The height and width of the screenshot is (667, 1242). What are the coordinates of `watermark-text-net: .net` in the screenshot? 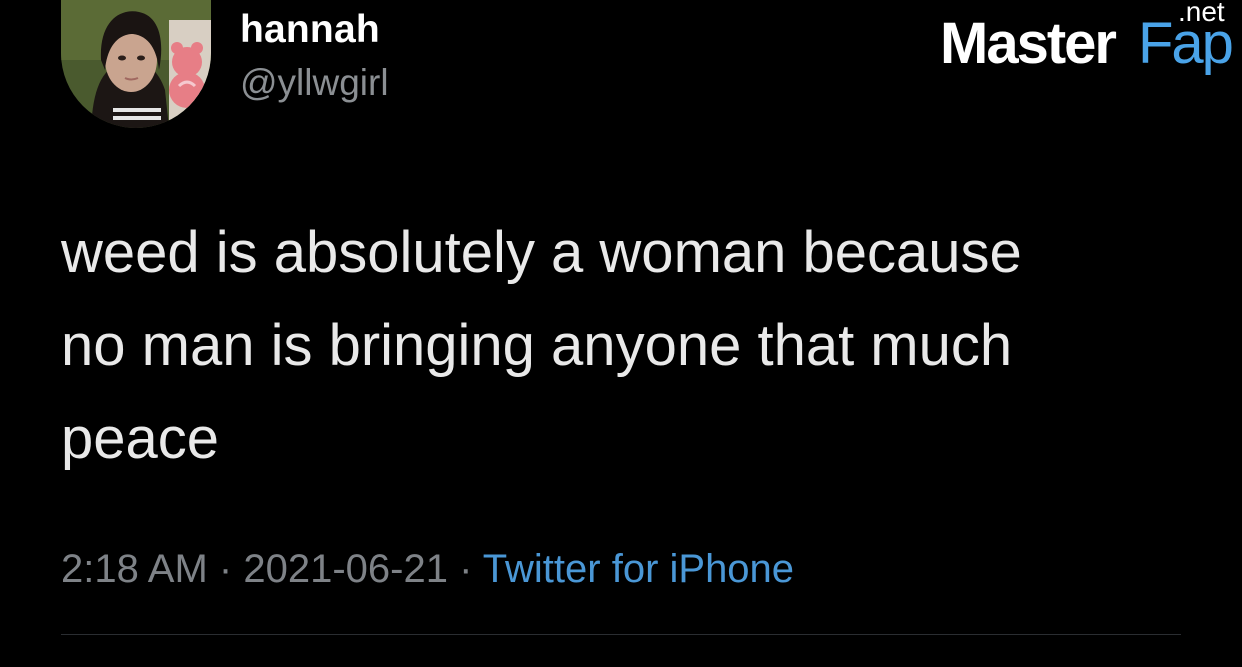 It's located at (1201, 13).